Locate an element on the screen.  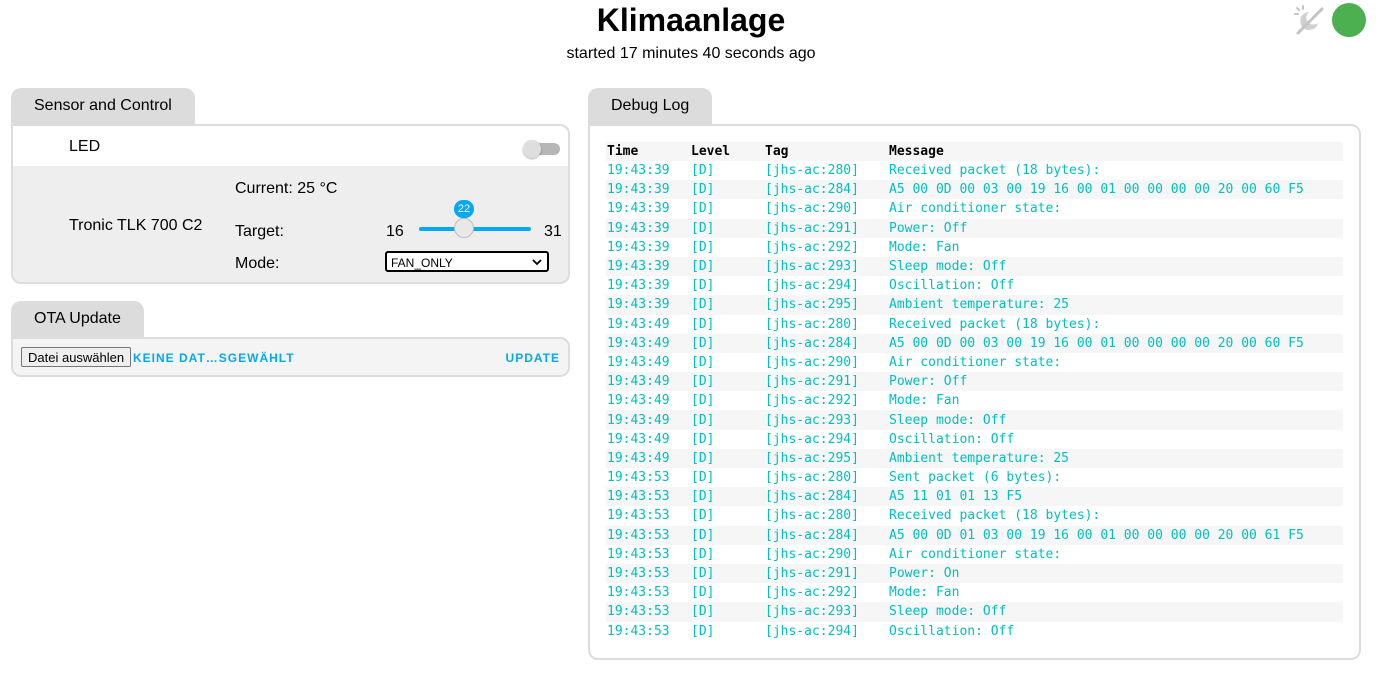
log-message: Power: On is located at coordinates (924, 574).